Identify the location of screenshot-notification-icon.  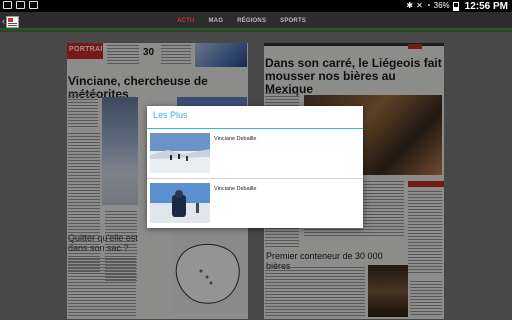
(7, 5).